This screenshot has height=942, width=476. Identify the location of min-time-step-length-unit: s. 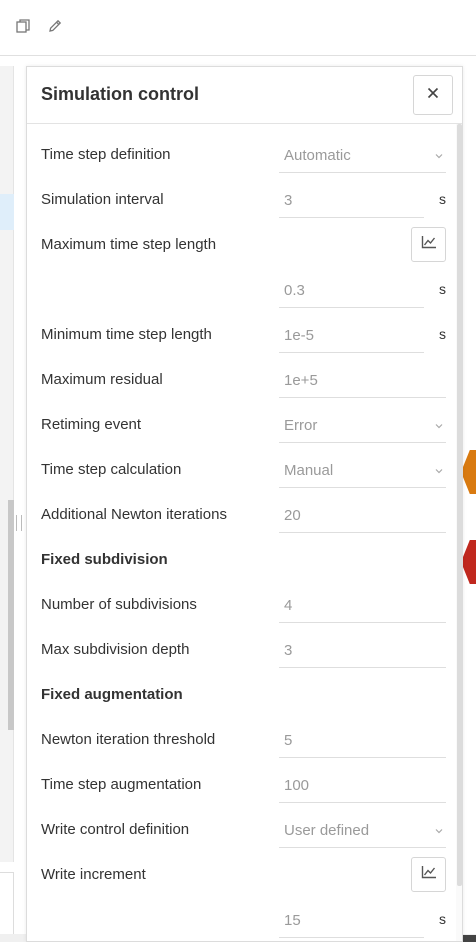
(442, 334).